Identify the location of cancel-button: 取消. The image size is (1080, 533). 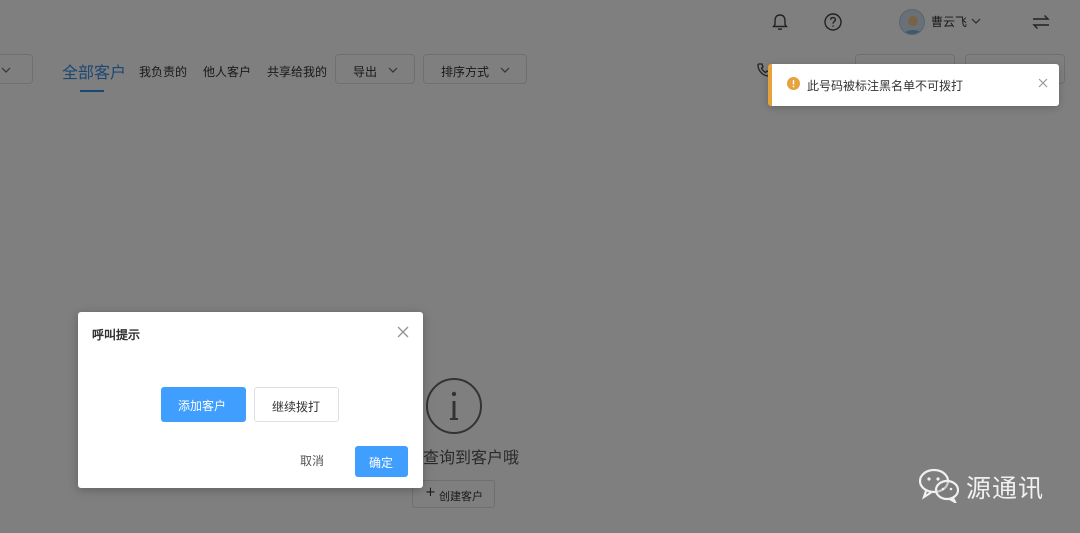
(312, 460).